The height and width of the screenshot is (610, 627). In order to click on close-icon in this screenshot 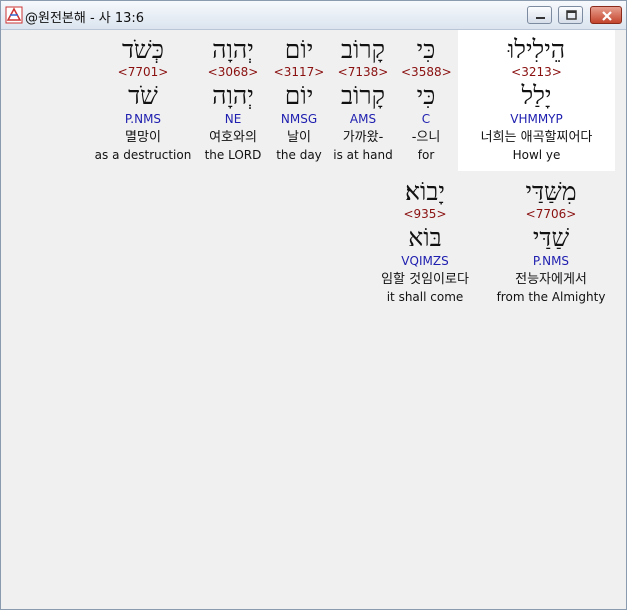, I will do `click(607, 16)`.